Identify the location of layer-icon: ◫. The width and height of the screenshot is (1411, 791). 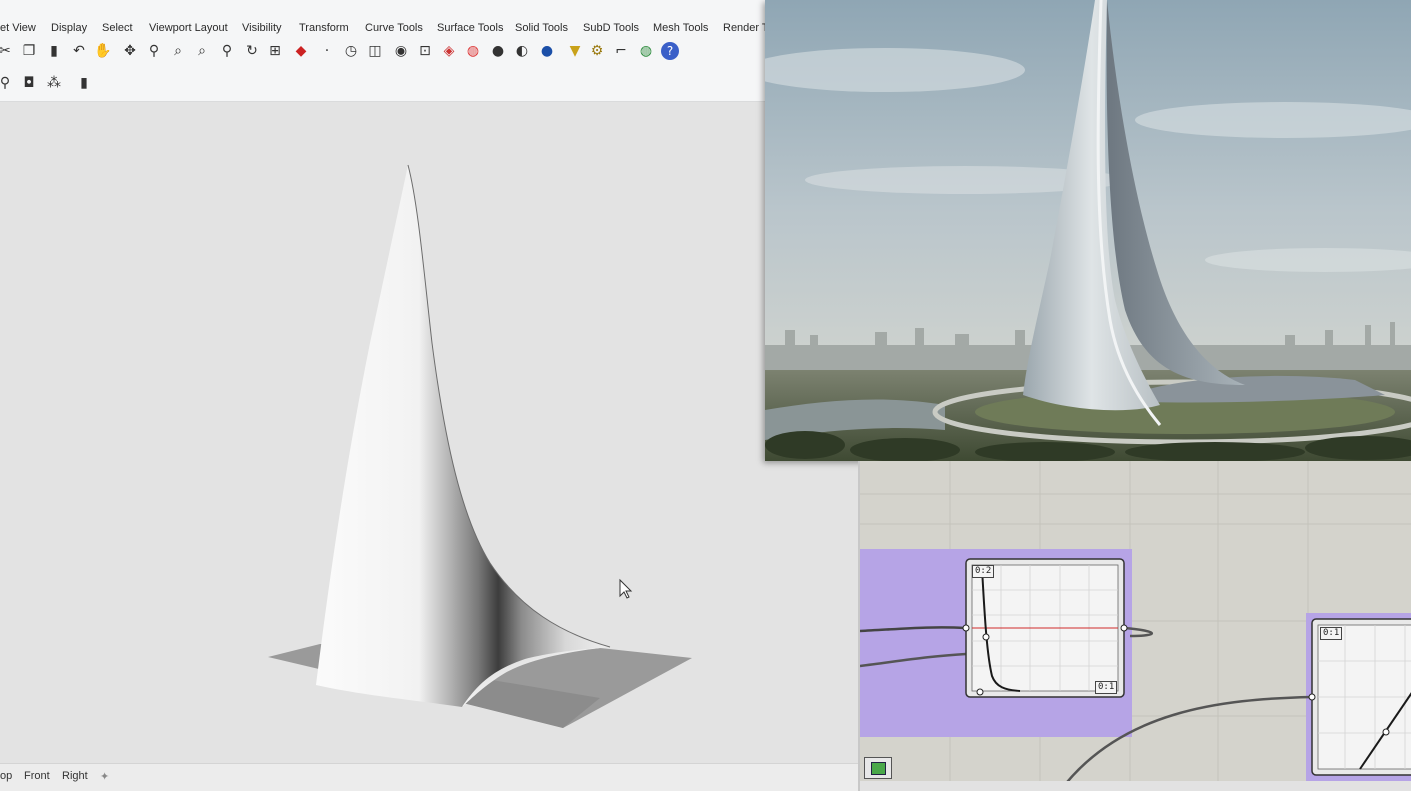
(375, 51).